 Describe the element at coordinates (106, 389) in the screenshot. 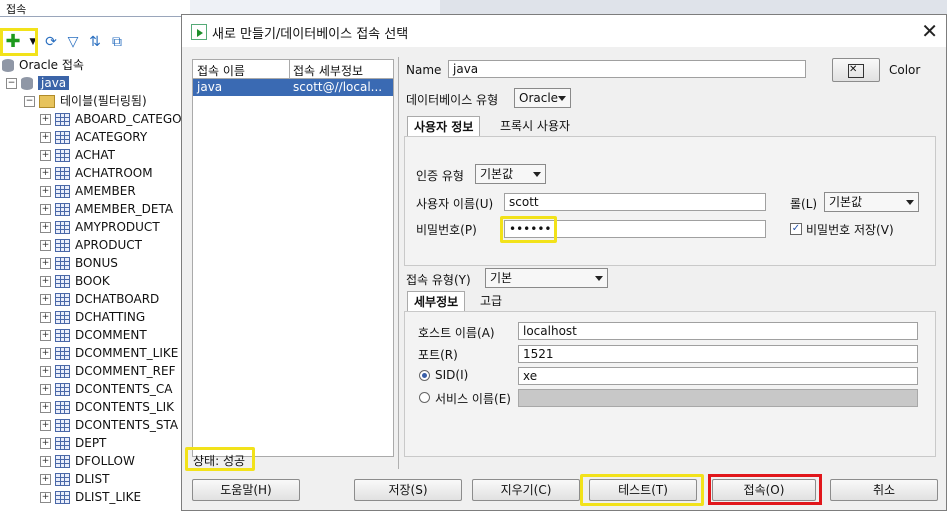

I see `table-item: + DCONTENTS_CA` at that location.